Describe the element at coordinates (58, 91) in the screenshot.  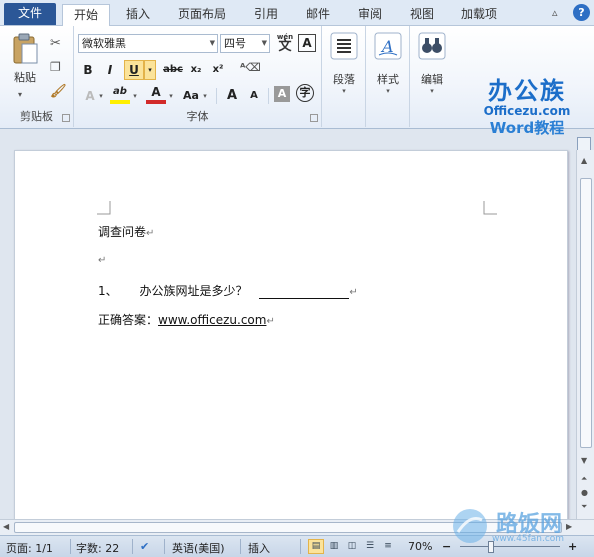
I see `format-painter-icon: 🖌` at that location.